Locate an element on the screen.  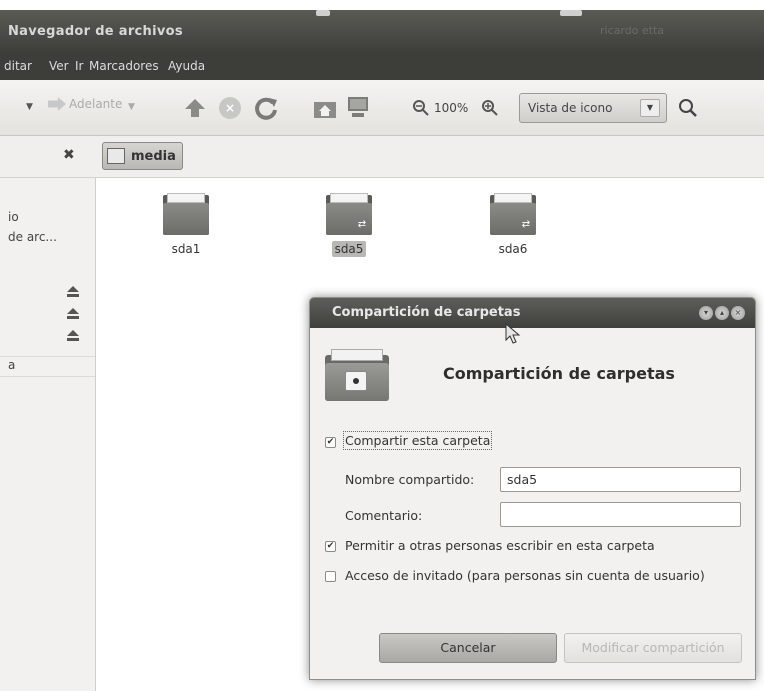
breadcrumb-media: media is located at coordinates (142, 156).